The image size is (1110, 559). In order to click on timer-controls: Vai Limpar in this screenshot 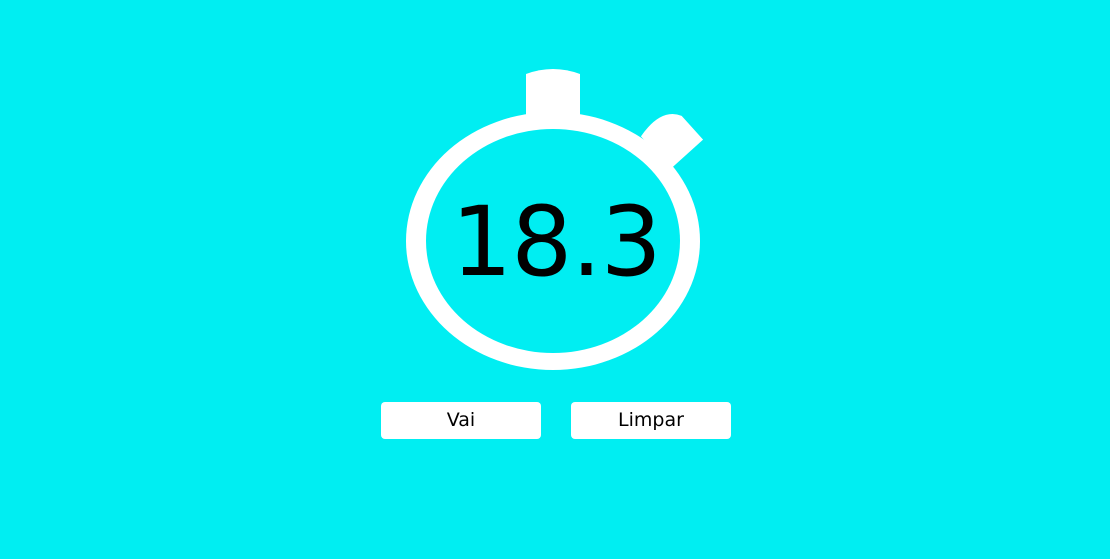, I will do `click(556, 420)`.